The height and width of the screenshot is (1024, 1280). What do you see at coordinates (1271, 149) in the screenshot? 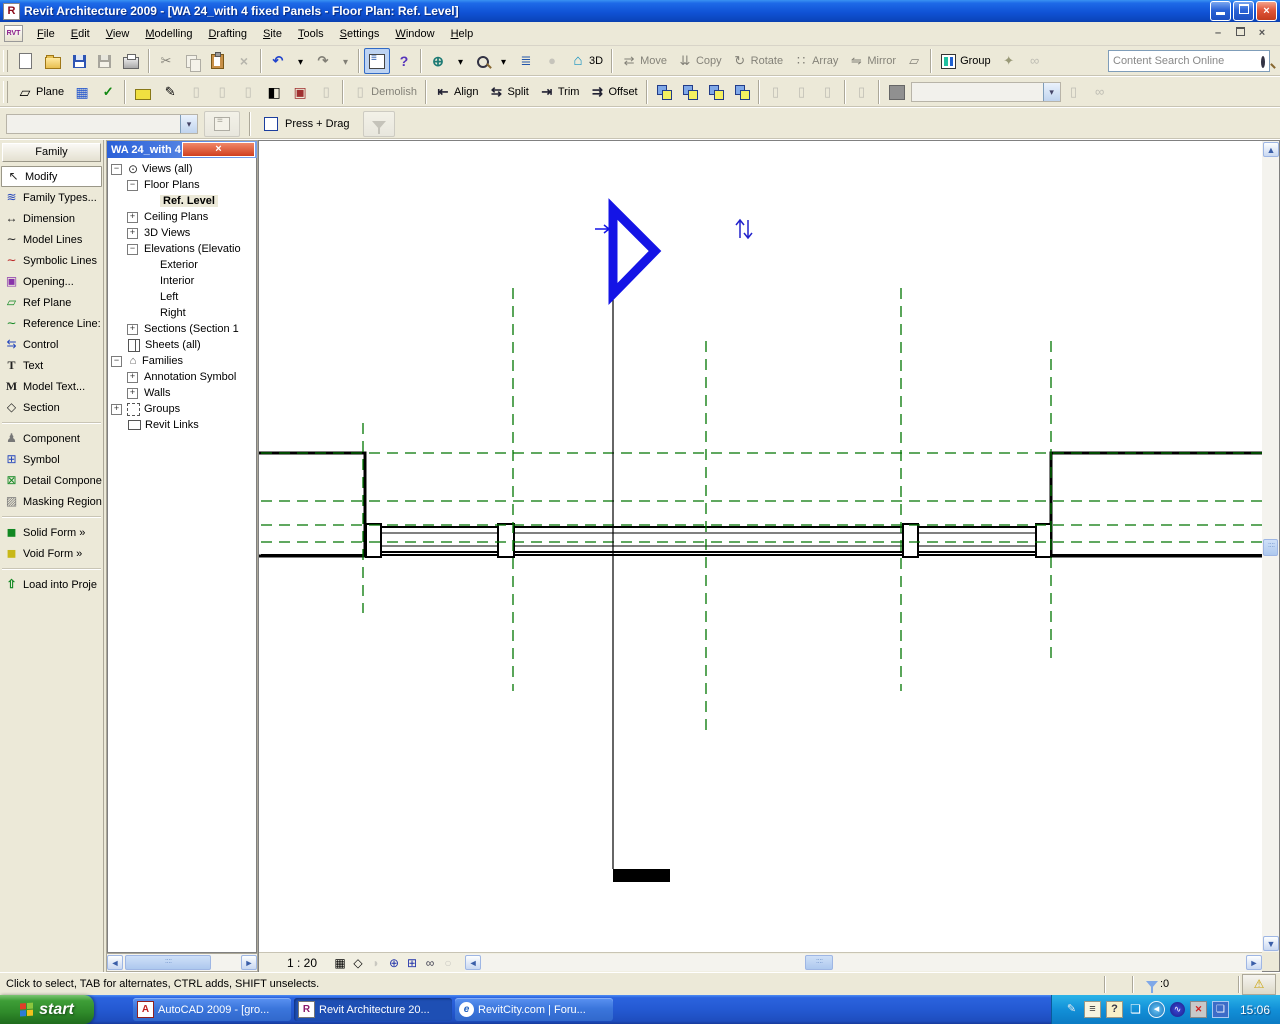
I see `scroll-up-arrow: ▲` at bounding box center [1271, 149].